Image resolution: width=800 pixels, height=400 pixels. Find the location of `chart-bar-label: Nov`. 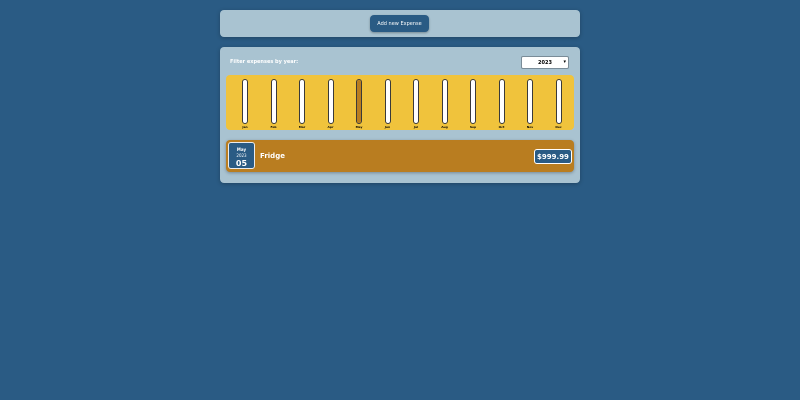

chart-bar-label: Nov is located at coordinates (530, 127).